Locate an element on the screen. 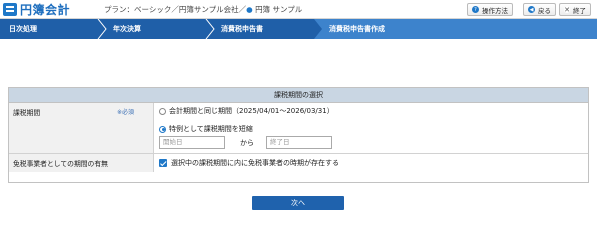 The height and width of the screenshot is (240, 597). help-button-label: 操作方法 is located at coordinates (495, 10).